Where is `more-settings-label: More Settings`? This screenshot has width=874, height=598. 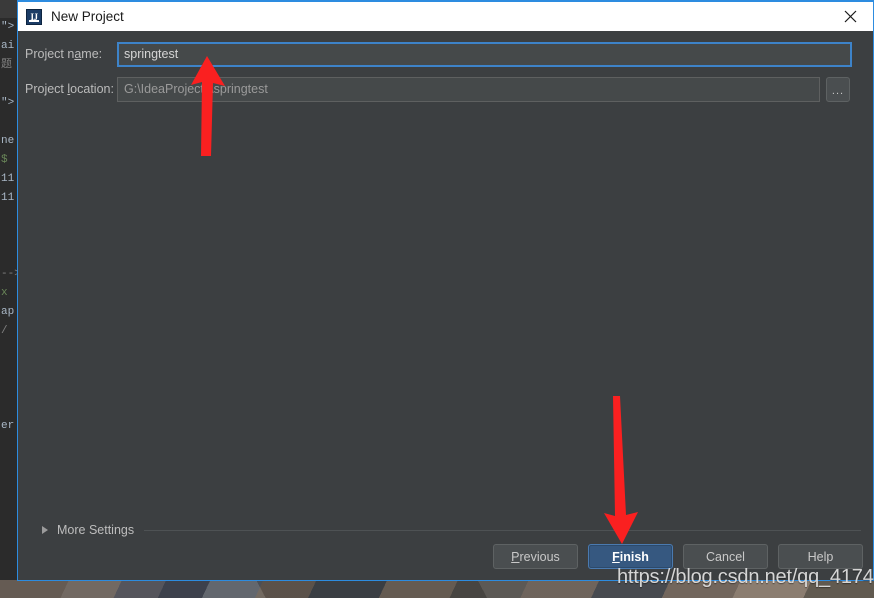 more-settings-label: More Settings is located at coordinates (96, 530).